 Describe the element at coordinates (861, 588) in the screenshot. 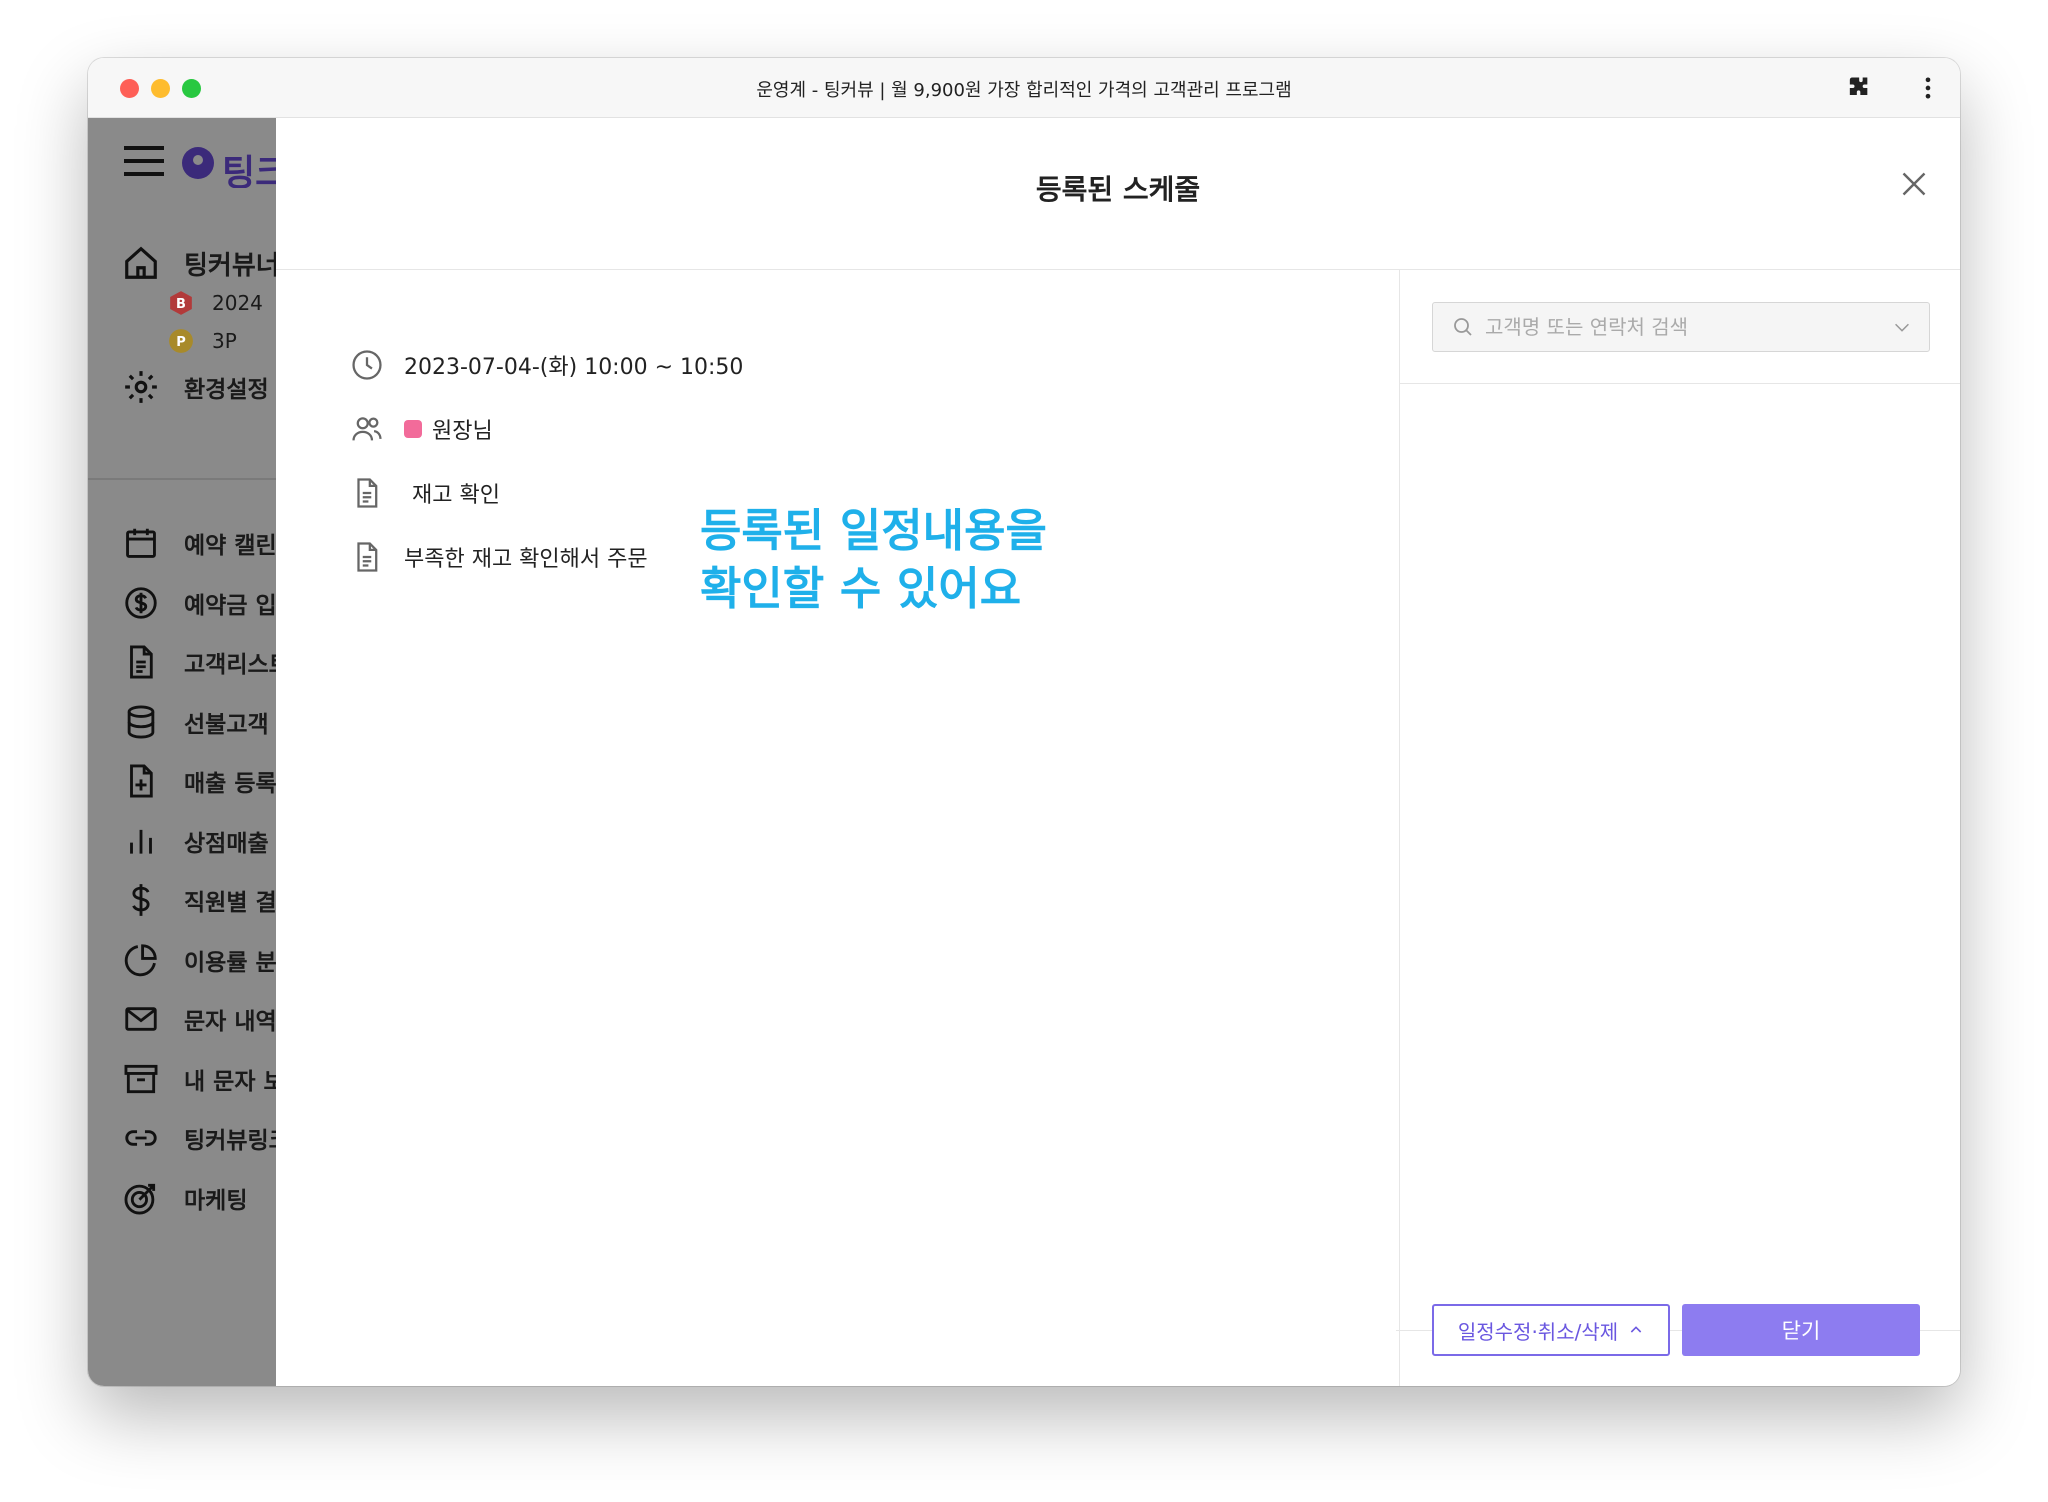

I see `annotation-line-2: 확인할 수 있어요` at that location.